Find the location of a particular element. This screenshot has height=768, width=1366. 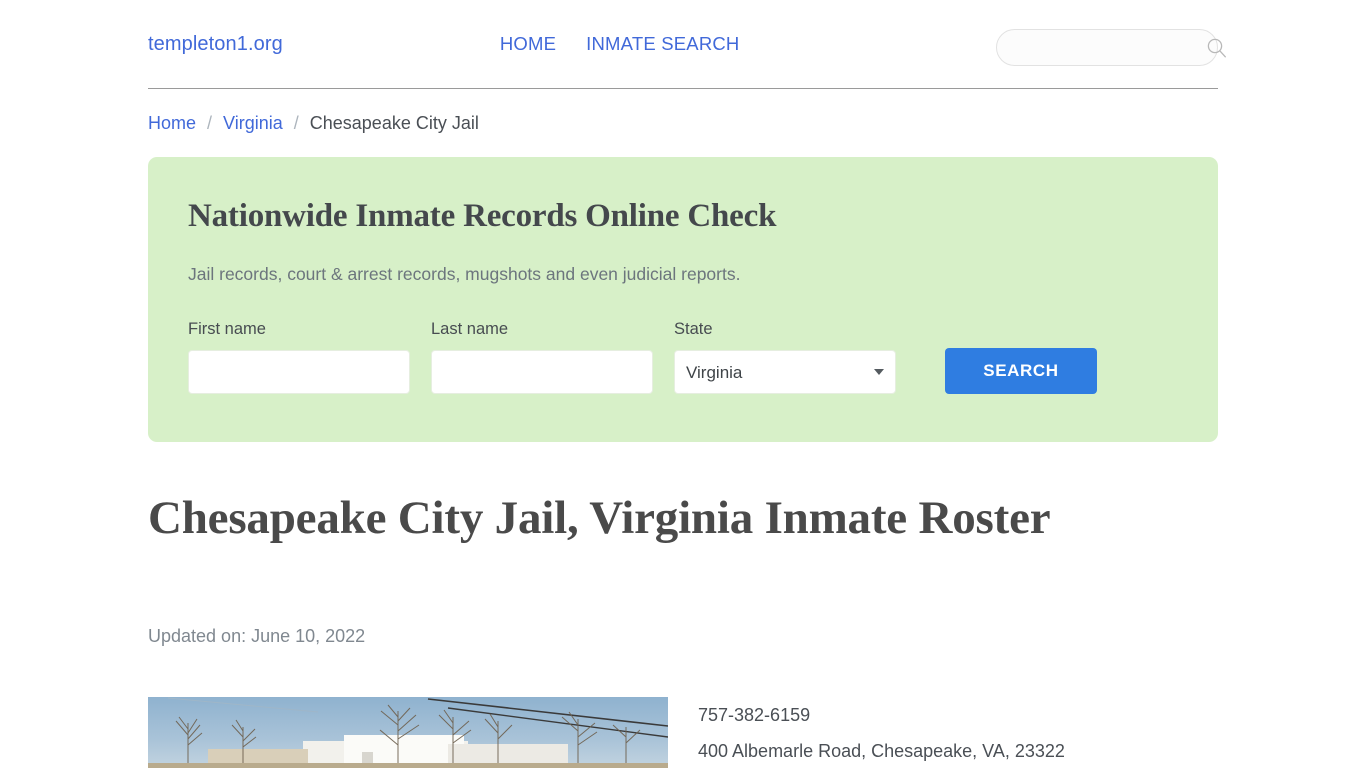

state-field-group: State Virginia is located at coordinates (785, 357).